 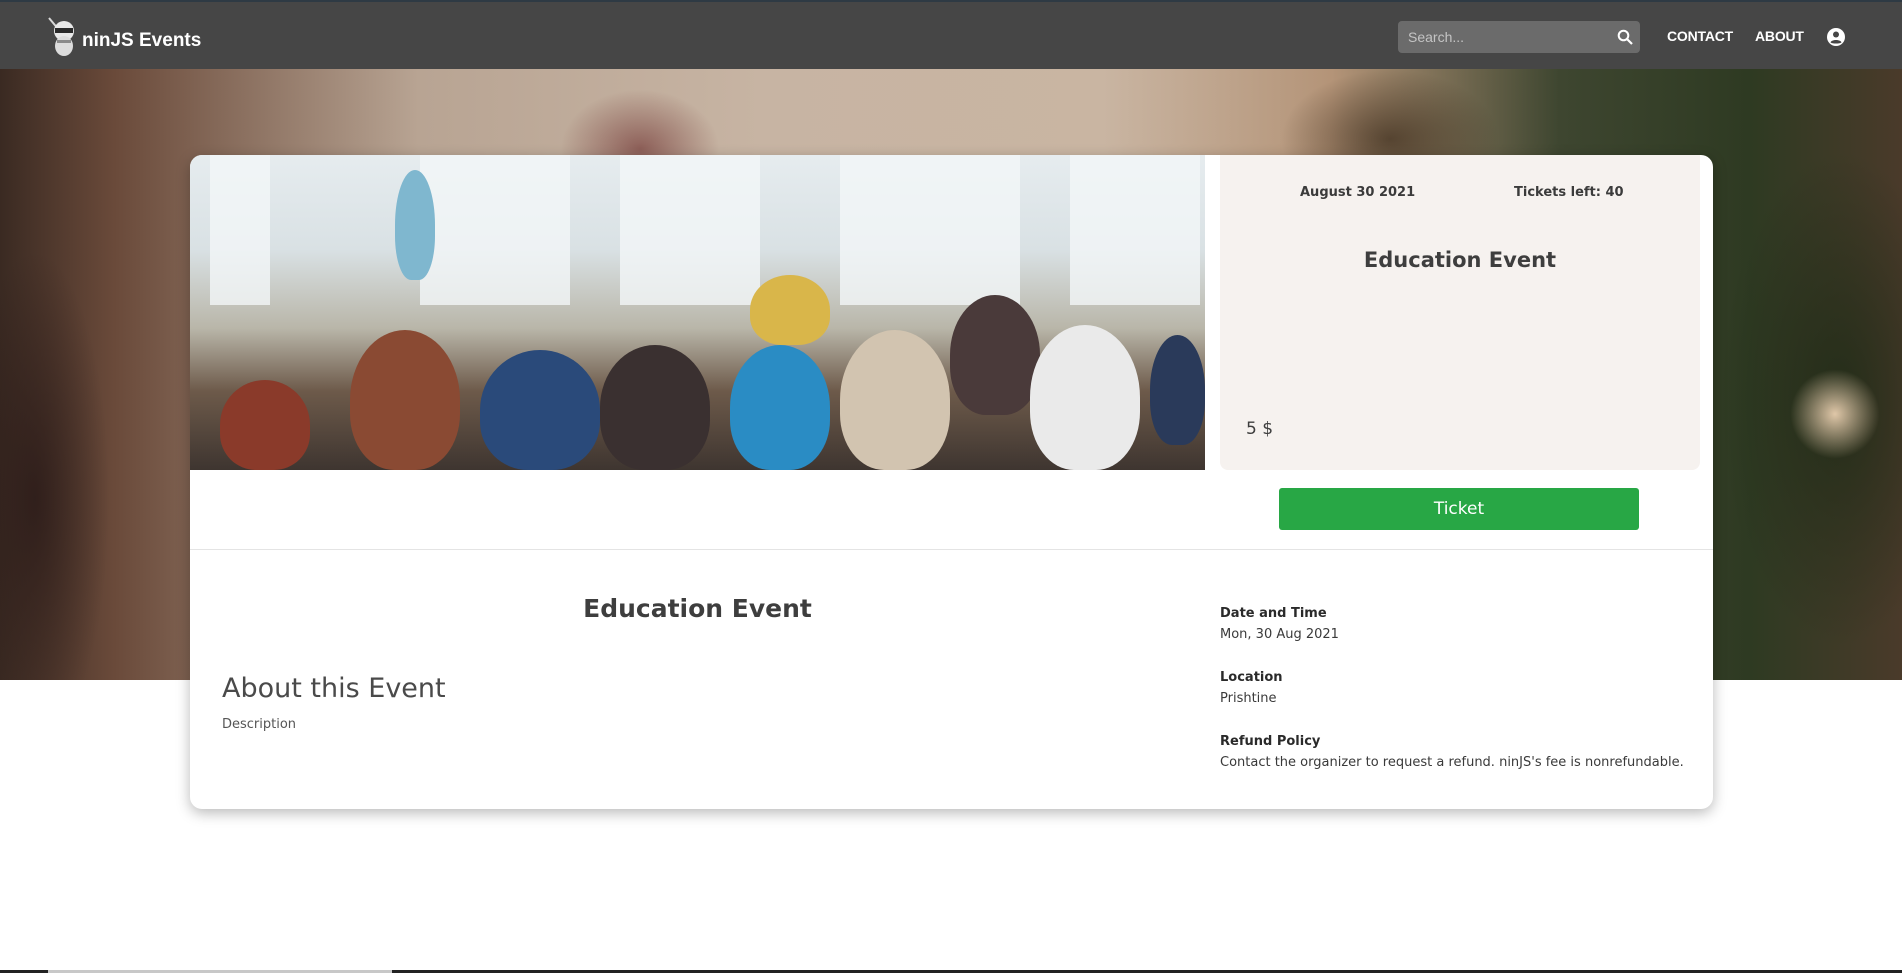 I want to click on search-input, so click(x=1504, y=37).